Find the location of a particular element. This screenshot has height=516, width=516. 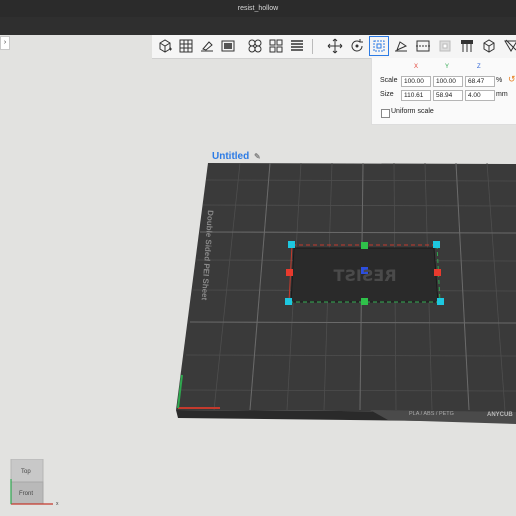

rotate-icon is located at coordinates (357, 46).